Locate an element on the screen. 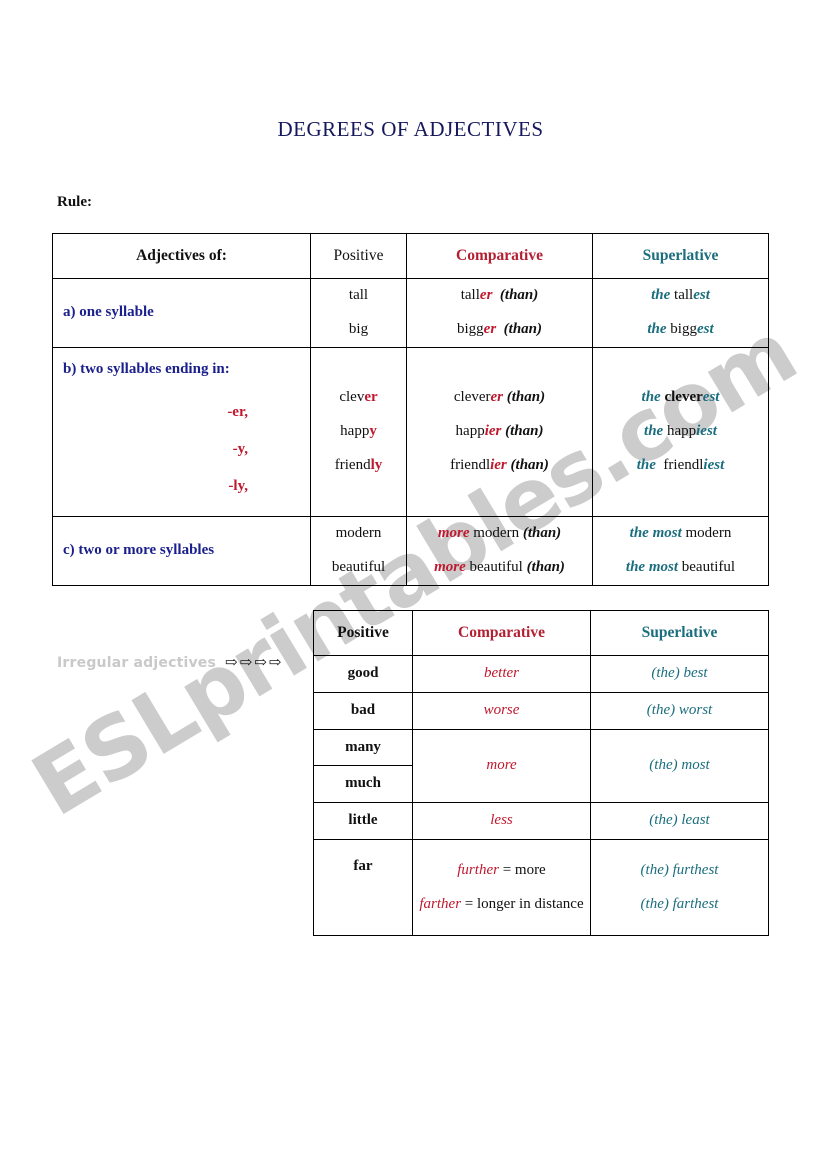  superlative-cell-a: the tallest the biggest is located at coordinates (680, 313).